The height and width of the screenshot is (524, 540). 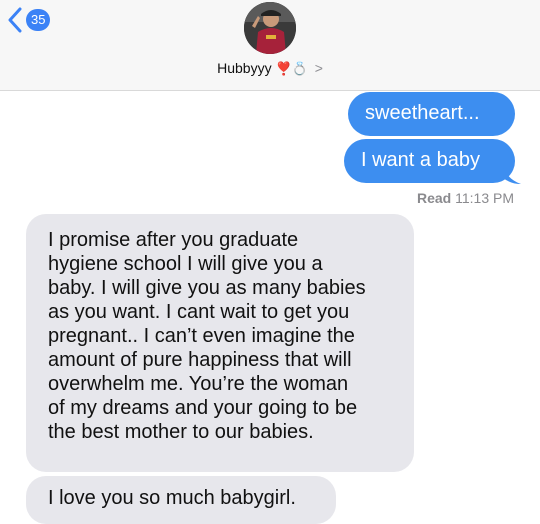 What do you see at coordinates (198, 384) in the screenshot?
I see `message-line: overwhelm me. You’re the woman` at bounding box center [198, 384].